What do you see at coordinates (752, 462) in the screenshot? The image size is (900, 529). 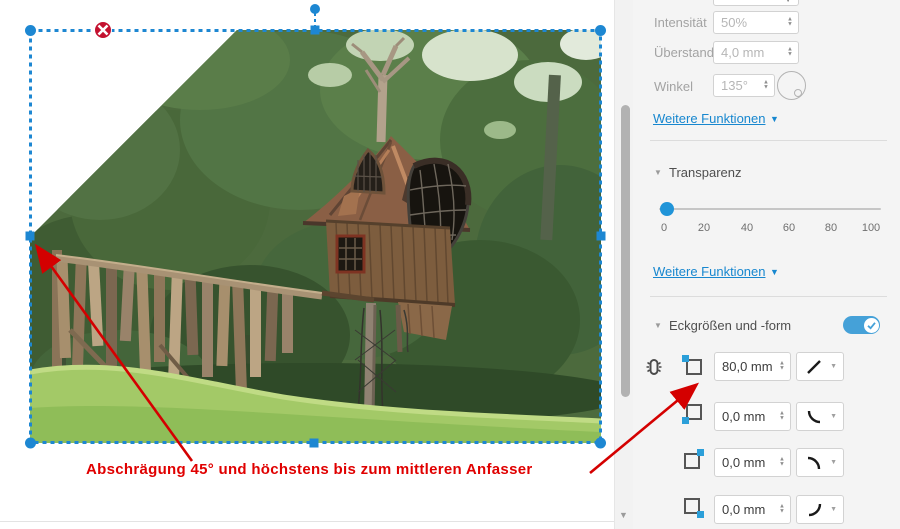 I see `corner-size-input-top-right: 0,0 mm ▲ ▼` at bounding box center [752, 462].